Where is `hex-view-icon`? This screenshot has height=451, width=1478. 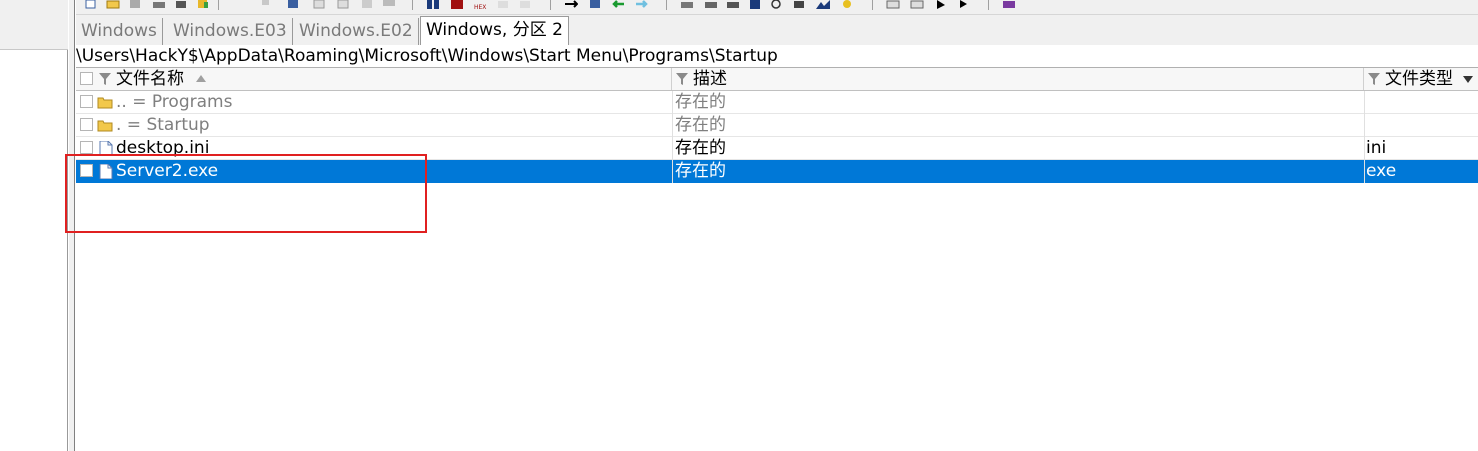
hex-view-icon is located at coordinates (847, 4).